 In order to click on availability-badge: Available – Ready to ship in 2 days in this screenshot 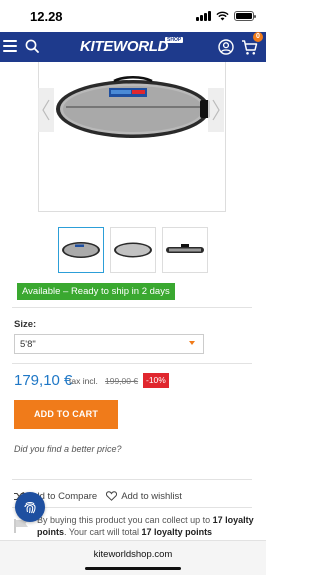, I will do `click(96, 291)`.